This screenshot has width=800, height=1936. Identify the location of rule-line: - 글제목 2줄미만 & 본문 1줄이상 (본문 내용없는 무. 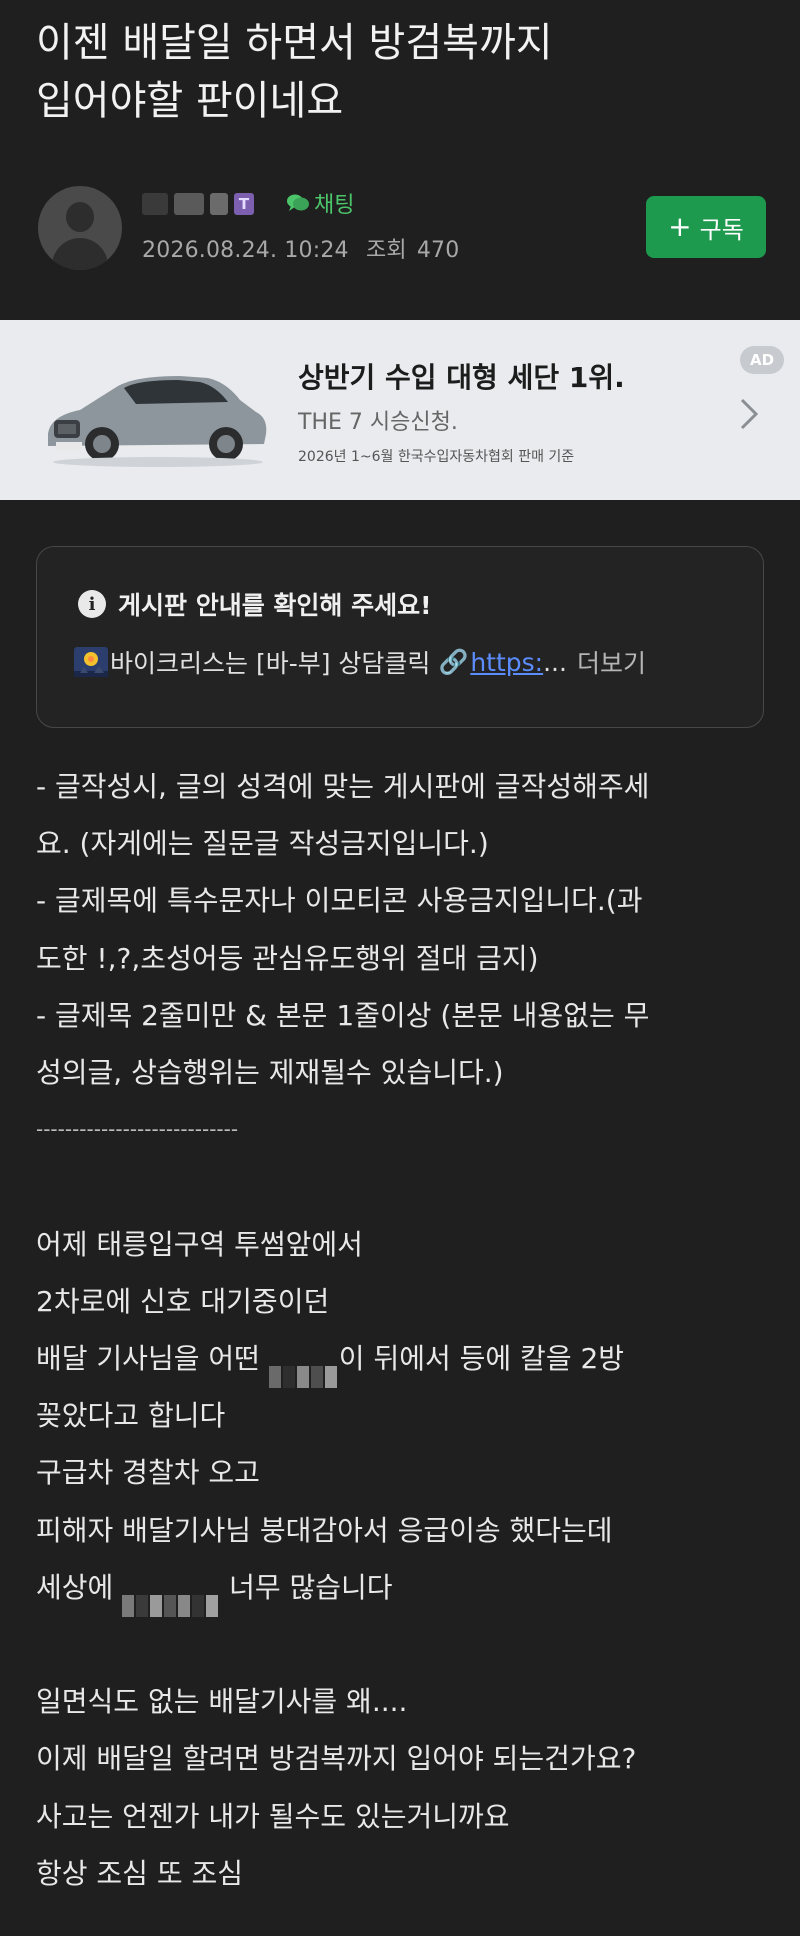
(343, 1015).